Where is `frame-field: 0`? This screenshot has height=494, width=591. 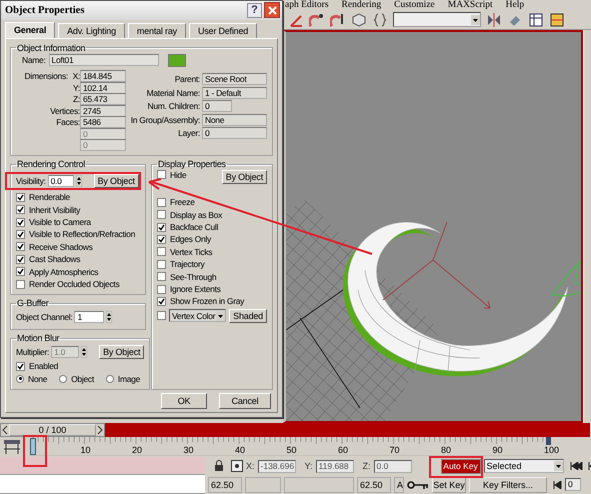
frame-field: 0 is located at coordinates (573, 484).